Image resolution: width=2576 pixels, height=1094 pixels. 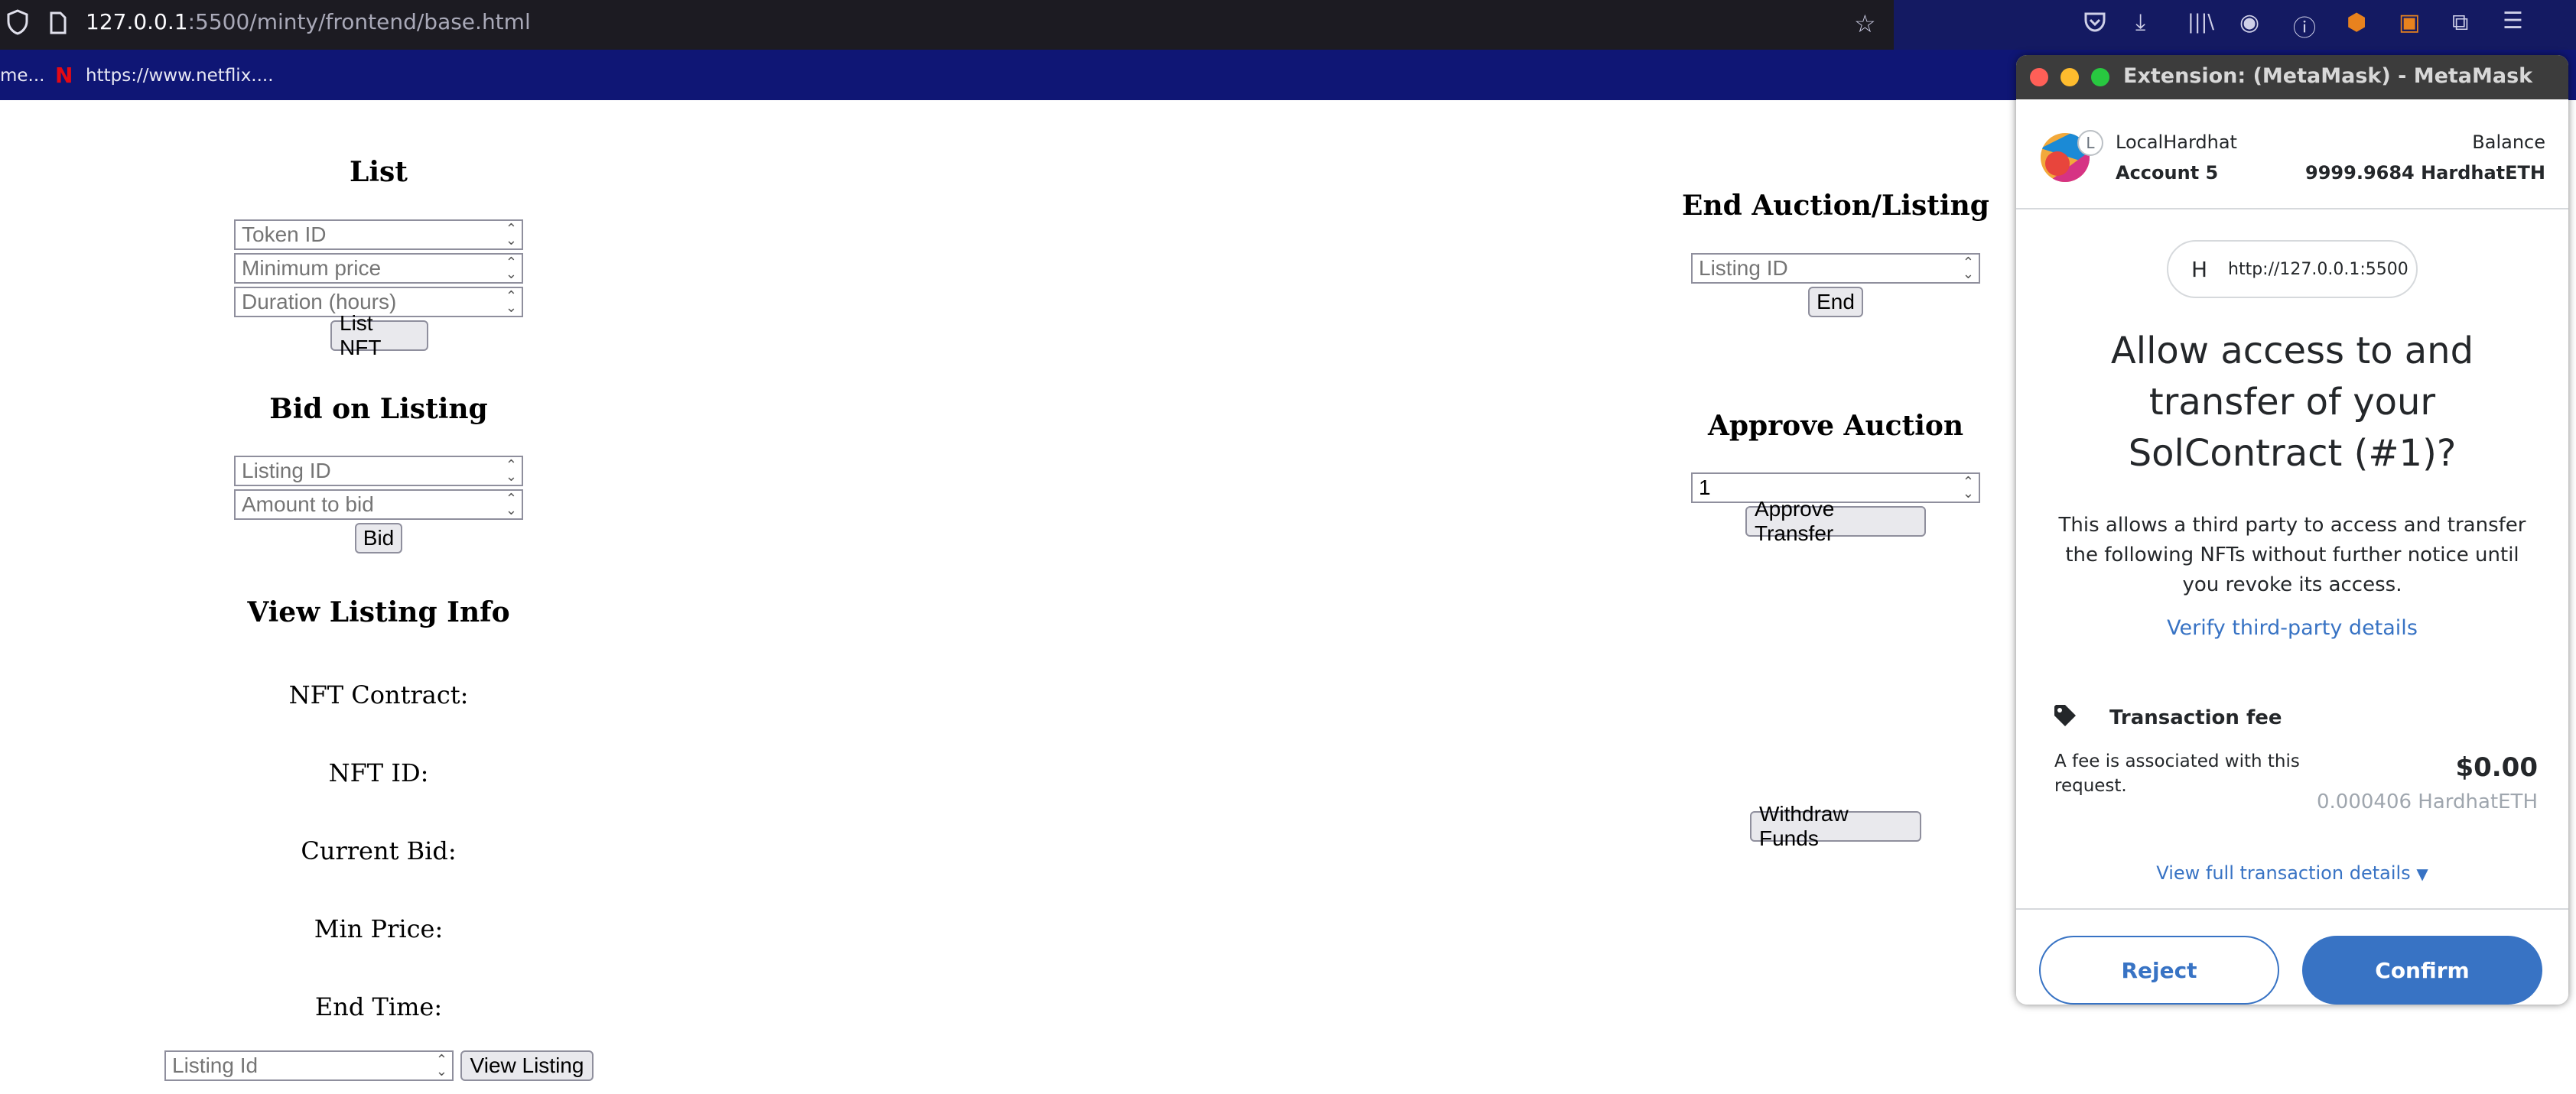 I want to click on account-name: Account 5, so click(x=2167, y=172).